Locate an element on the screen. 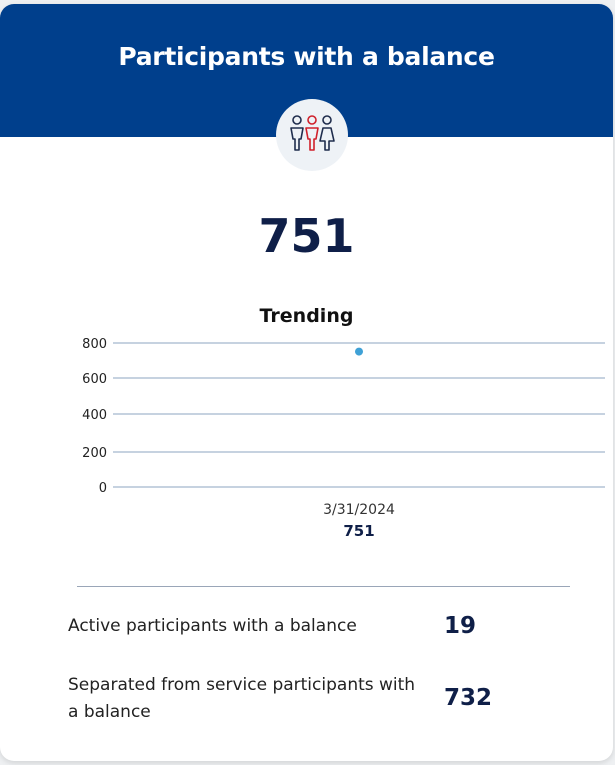  people-group-icon-graphic is located at coordinates (312, 133).